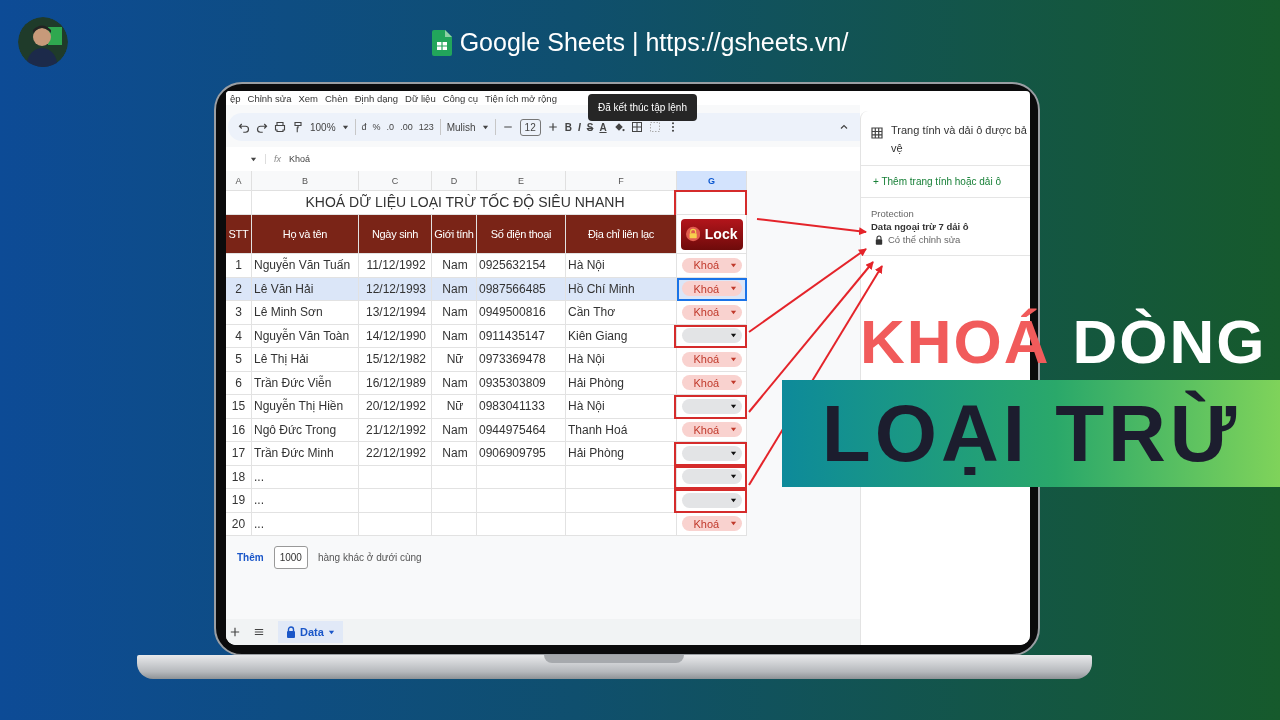  Describe the element at coordinates (552, 127) in the screenshot. I see `plus-icon` at that location.